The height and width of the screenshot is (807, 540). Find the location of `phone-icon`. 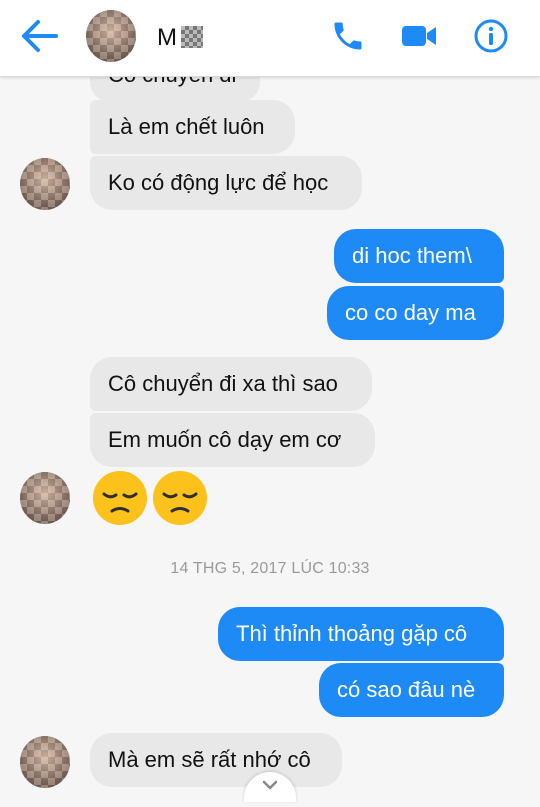

phone-icon is located at coordinates (348, 36).